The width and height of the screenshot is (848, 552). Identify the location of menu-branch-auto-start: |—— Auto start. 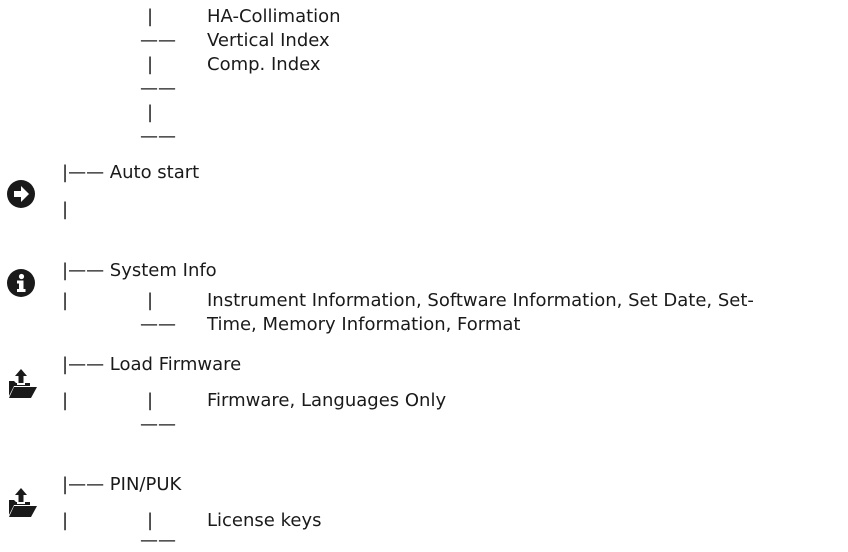
(131, 172).